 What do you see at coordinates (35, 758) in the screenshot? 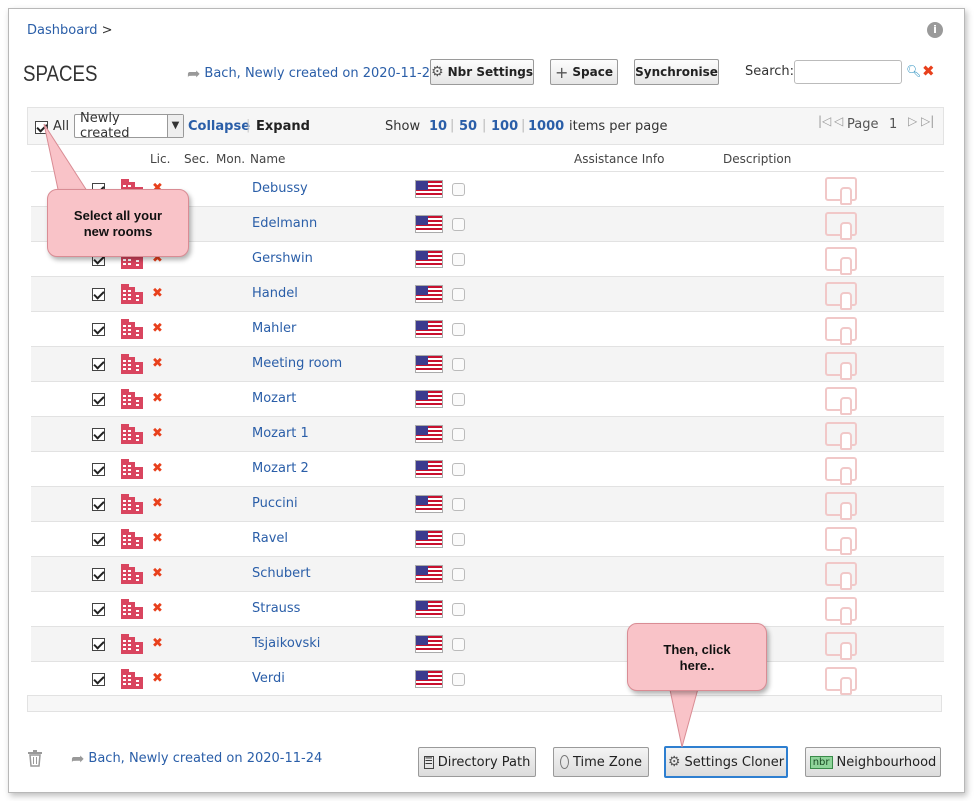
I see `trash-icon` at bounding box center [35, 758].